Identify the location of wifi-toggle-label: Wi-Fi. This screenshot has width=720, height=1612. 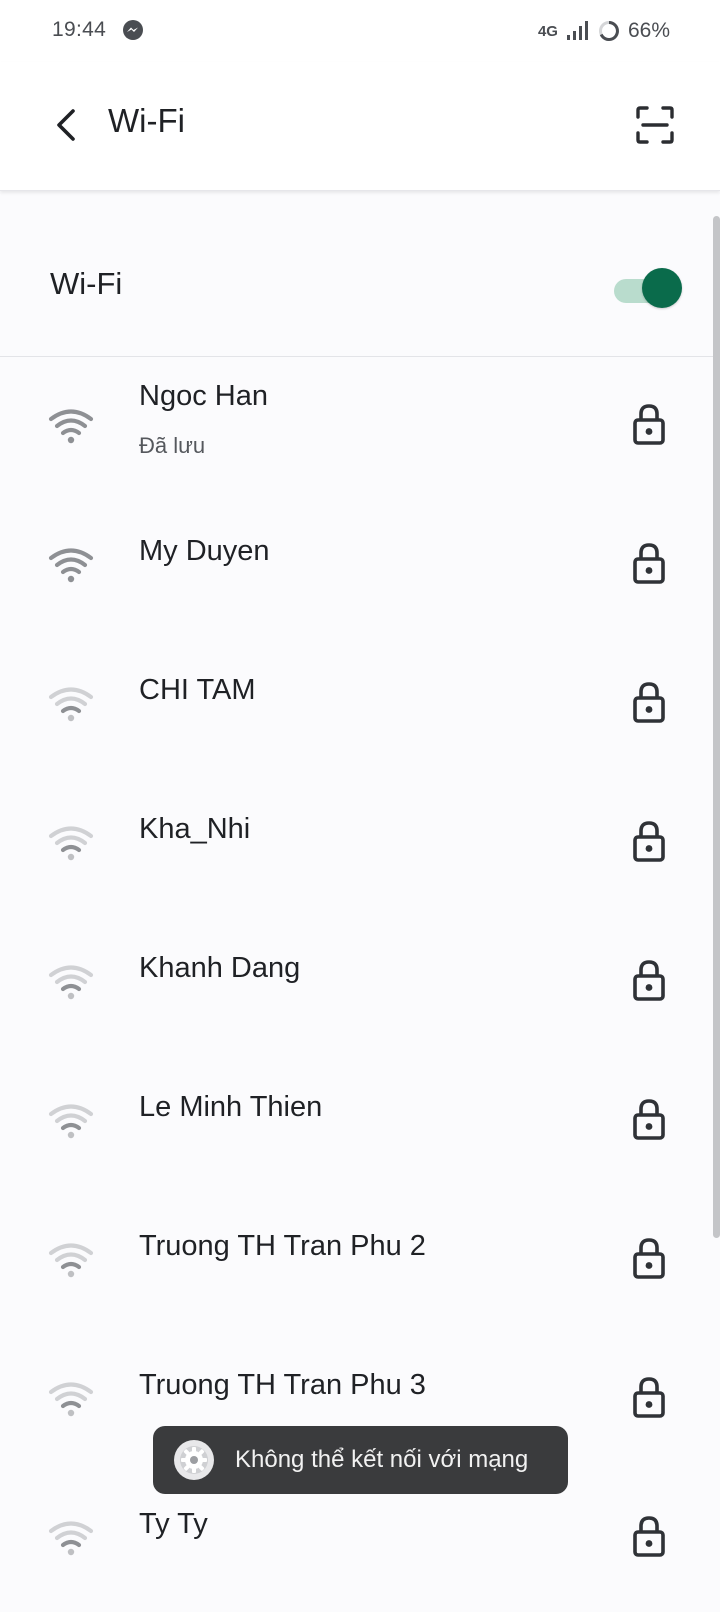
(86, 283).